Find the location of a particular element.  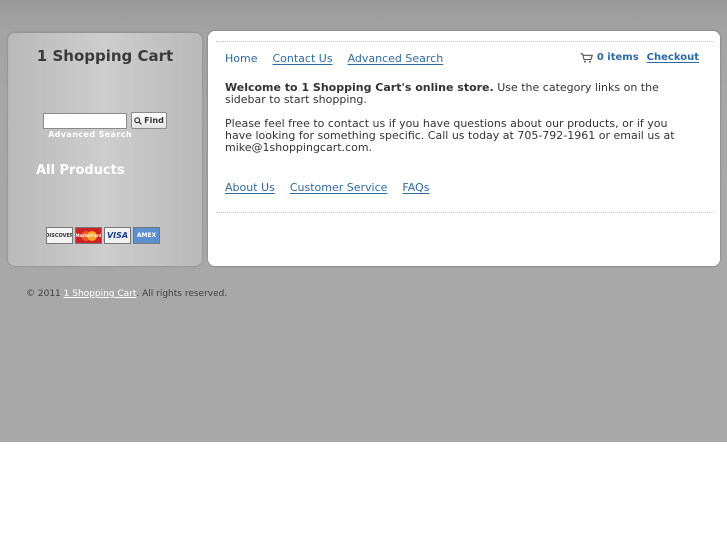

top-nav: Home Contact Us Advanced Search is located at coordinates (334, 58).